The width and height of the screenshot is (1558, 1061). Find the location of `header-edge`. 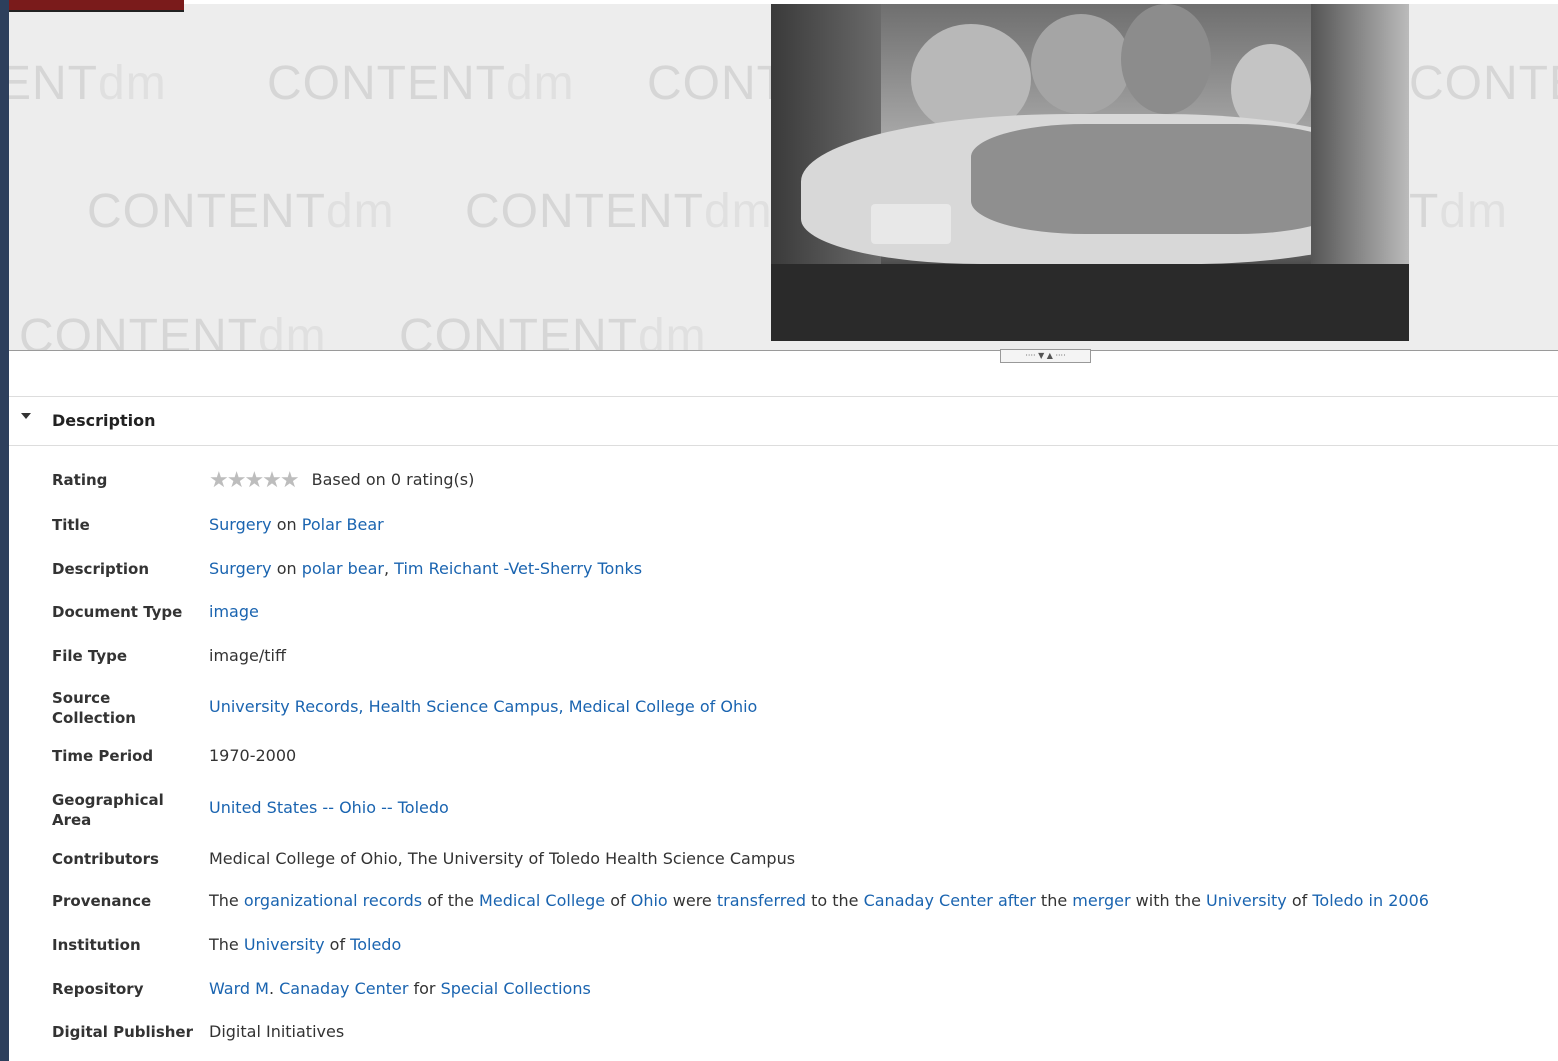

header-edge is located at coordinates (96, 6).